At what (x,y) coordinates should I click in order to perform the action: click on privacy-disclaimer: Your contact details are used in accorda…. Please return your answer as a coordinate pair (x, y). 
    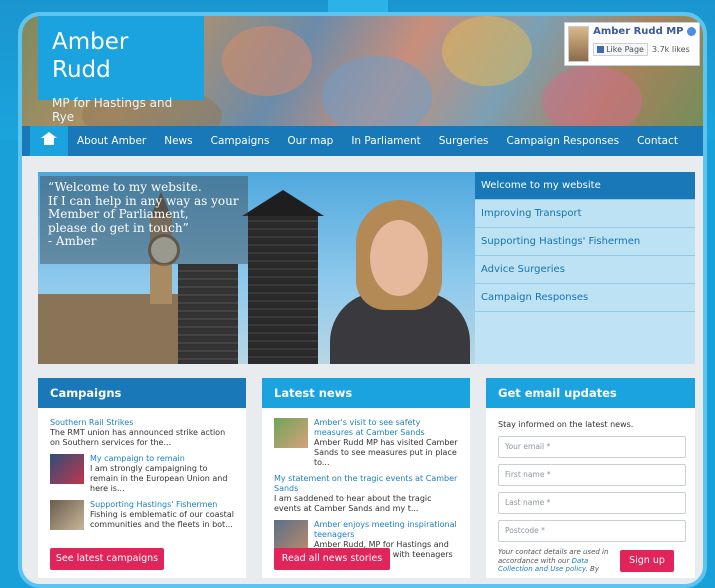
    Looking at the image, I should click on (558, 561).